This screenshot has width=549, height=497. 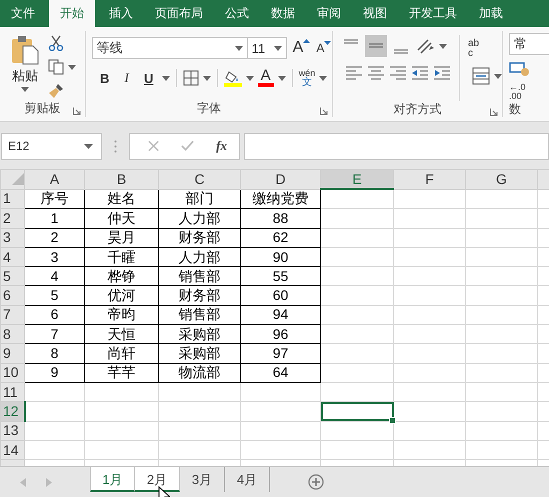 What do you see at coordinates (12, 315) in the screenshot?
I see `row-header: 7` at bounding box center [12, 315].